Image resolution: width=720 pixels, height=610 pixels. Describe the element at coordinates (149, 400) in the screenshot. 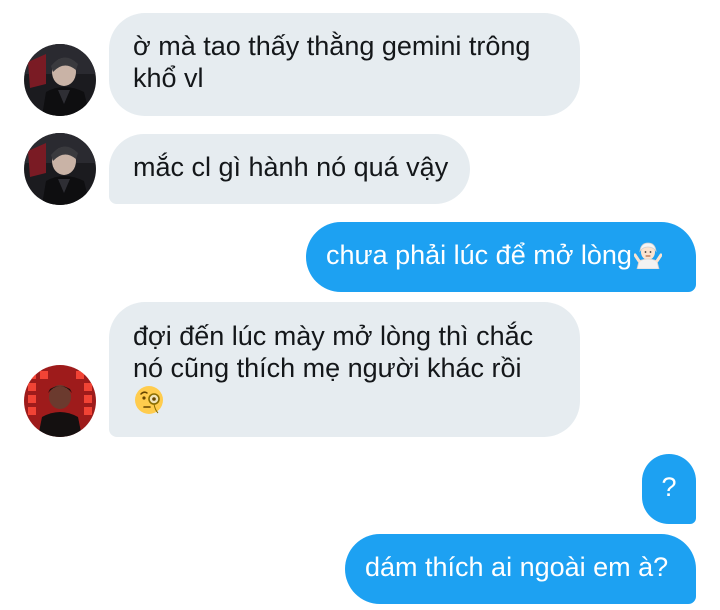

I see `face-with-monocle-emoji-icon` at that location.